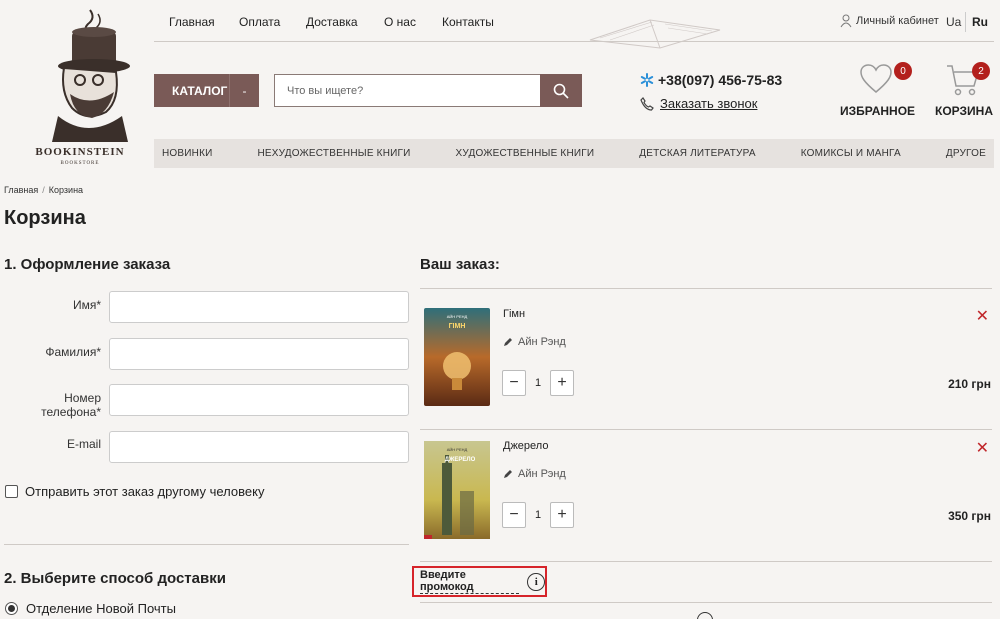  I want to click on kyivstar-icon, so click(647, 80).